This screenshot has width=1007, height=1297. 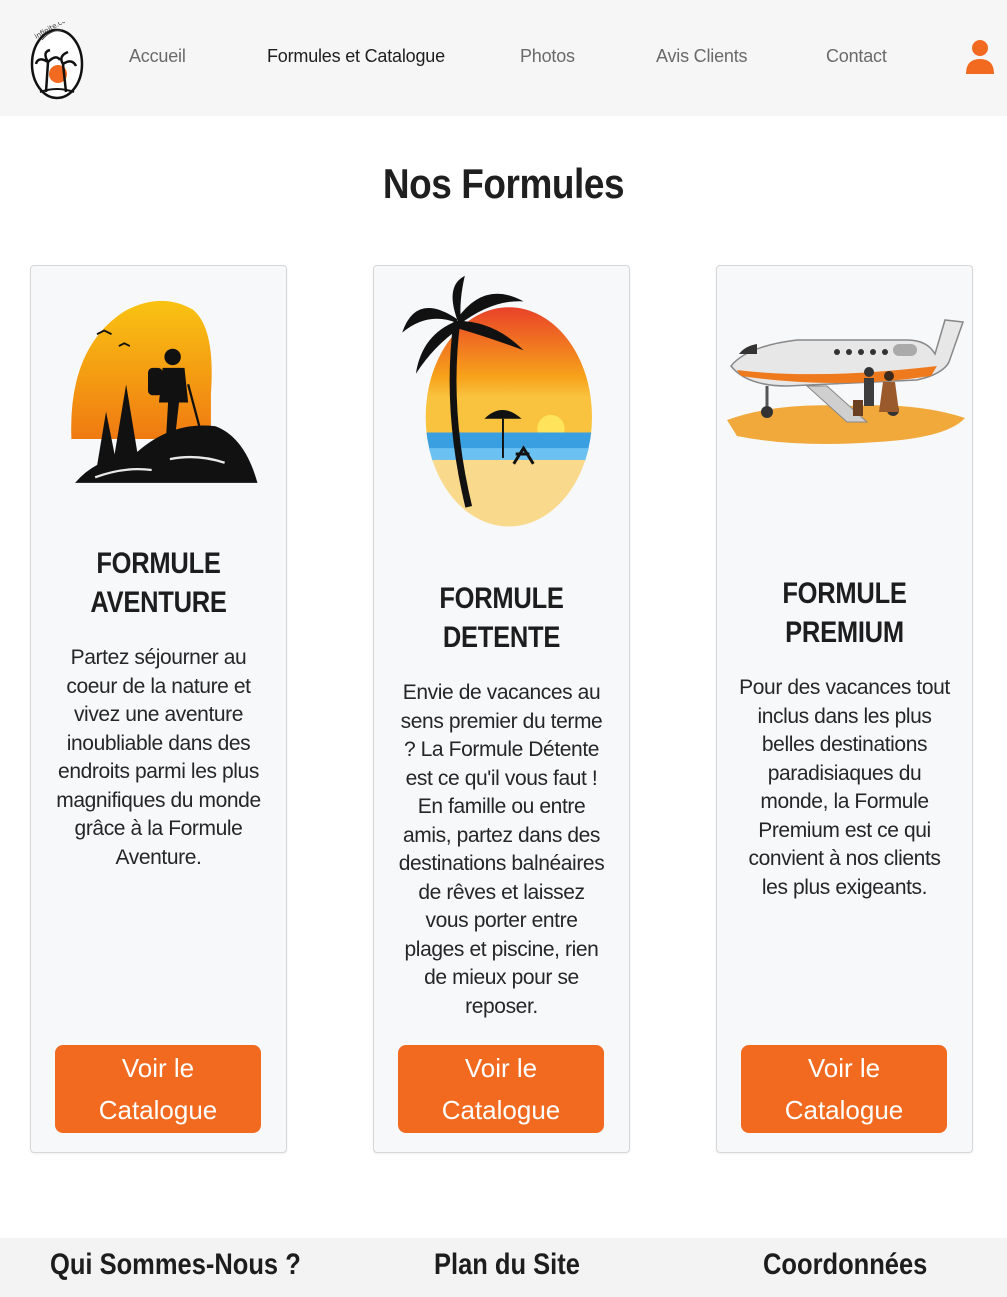 What do you see at coordinates (507, 1264) in the screenshot?
I see `footer-heading-plan-du-site: Plan du Site` at bounding box center [507, 1264].